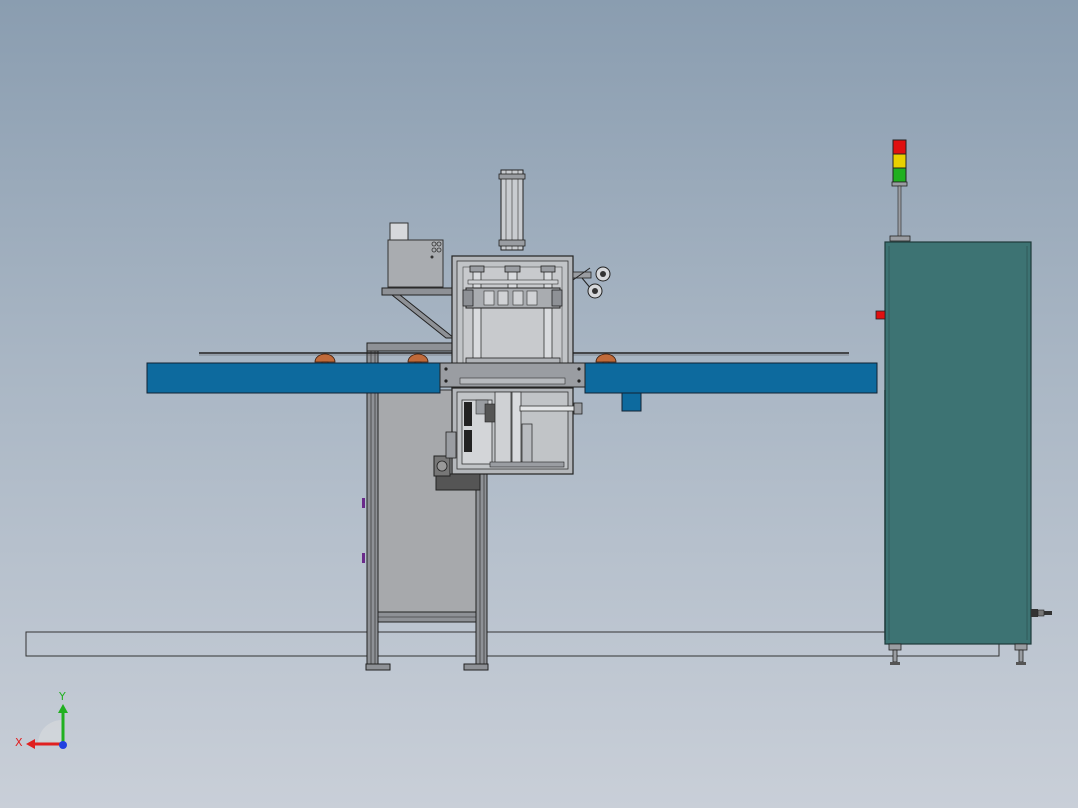  Describe the element at coordinates (62, 696) in the screenshot. I see `y-axis-label: Y` at that location.